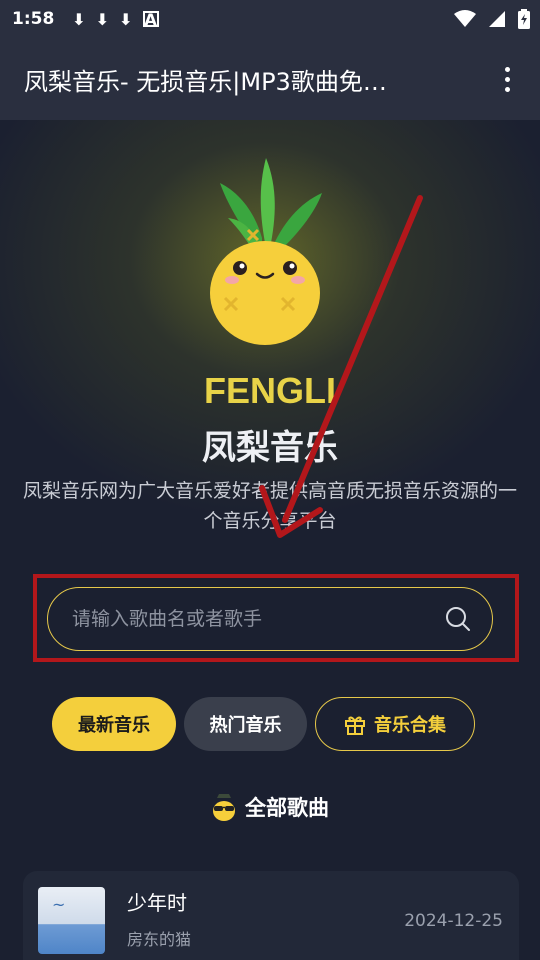 The height and width of the screenshot is (960, 540). I want to click on status-time: 1:58, so click(33, 19).